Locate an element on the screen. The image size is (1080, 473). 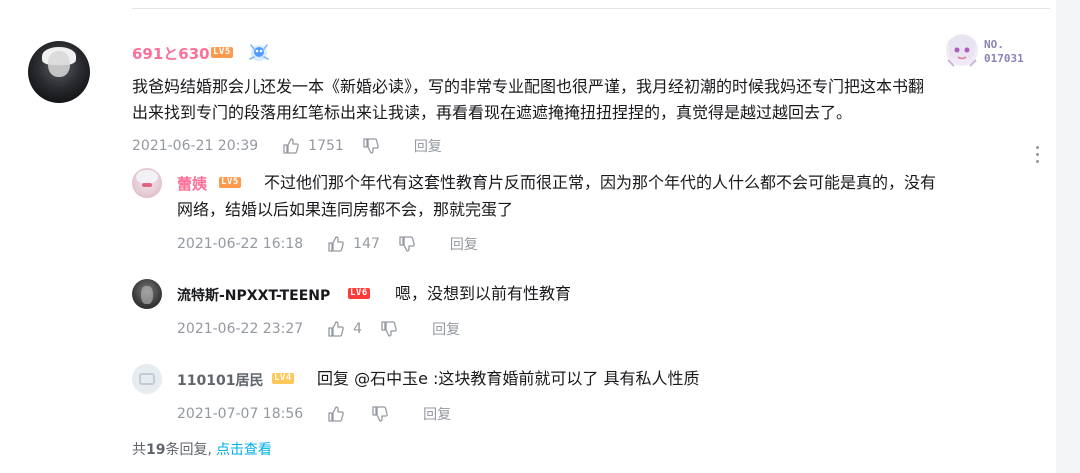
decoration-number: 017031 is located at coordinates (1004, 58).